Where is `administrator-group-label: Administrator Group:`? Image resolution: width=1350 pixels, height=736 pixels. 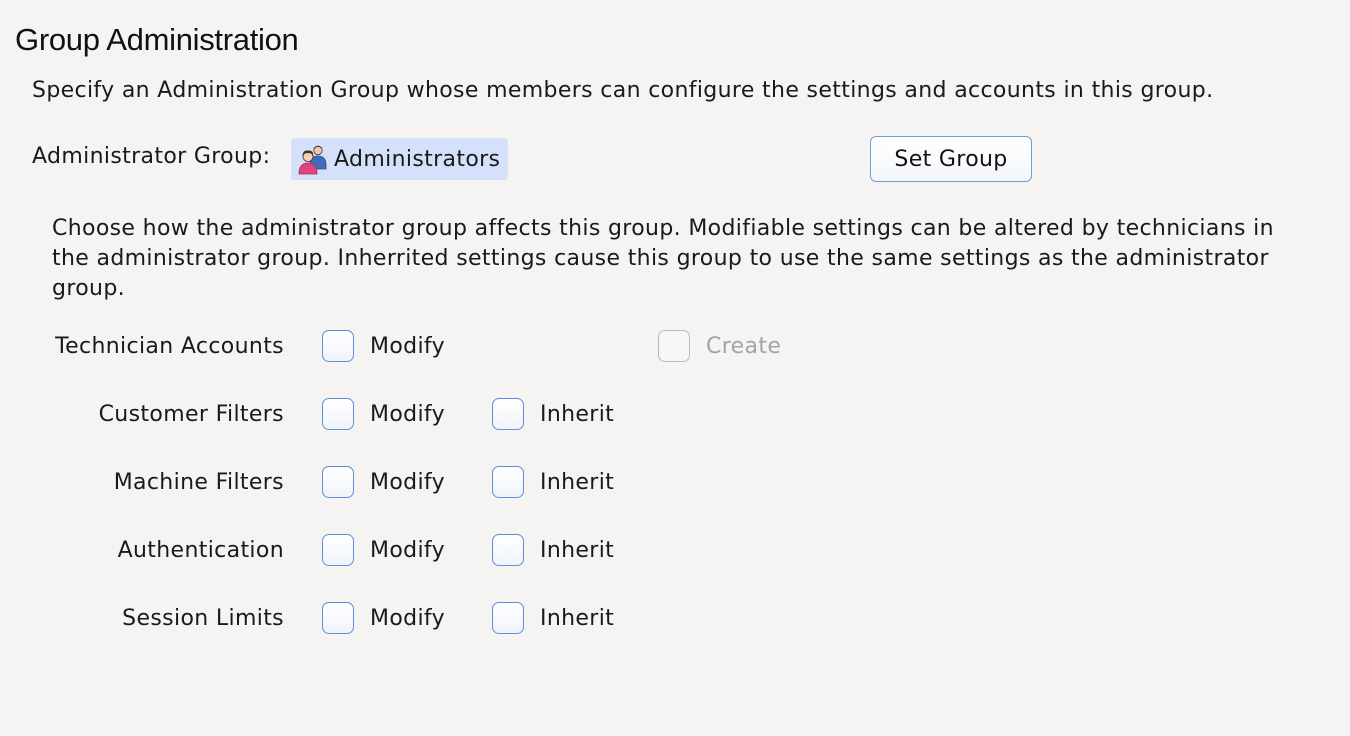 administrator-group-label: Administrator Group: is located at coordinates (151, 156).